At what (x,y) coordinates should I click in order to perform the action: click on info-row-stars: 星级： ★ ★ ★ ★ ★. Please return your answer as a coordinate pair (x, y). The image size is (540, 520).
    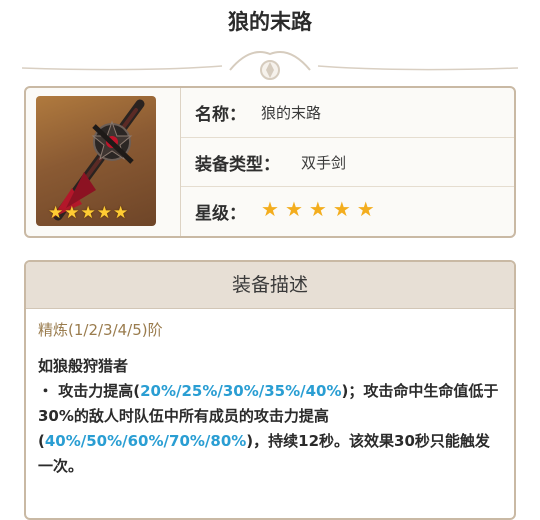
    Looking at the image, I should click on (347, 210).